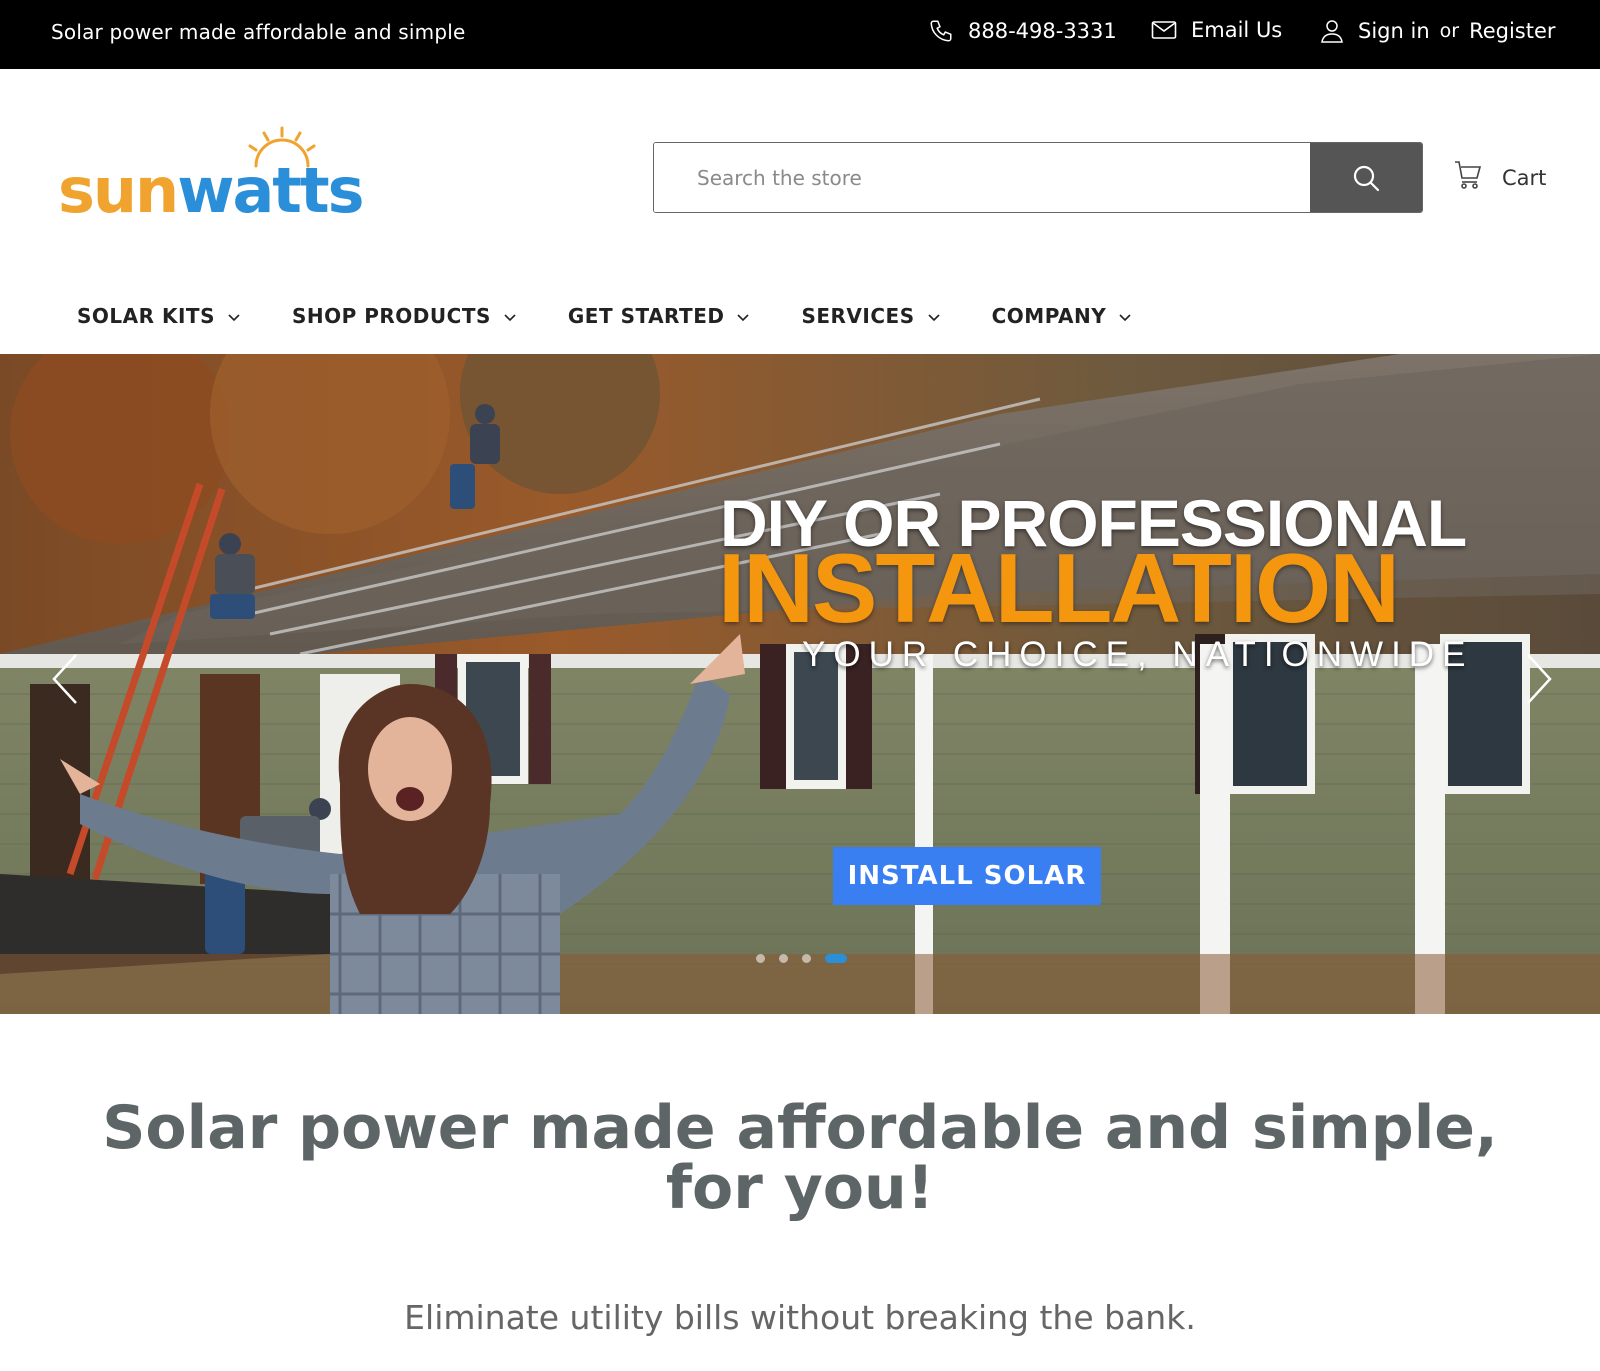  Describe the element at coordinates (1164, 30) in the screenshot. I see `envelope-icon` at that location.